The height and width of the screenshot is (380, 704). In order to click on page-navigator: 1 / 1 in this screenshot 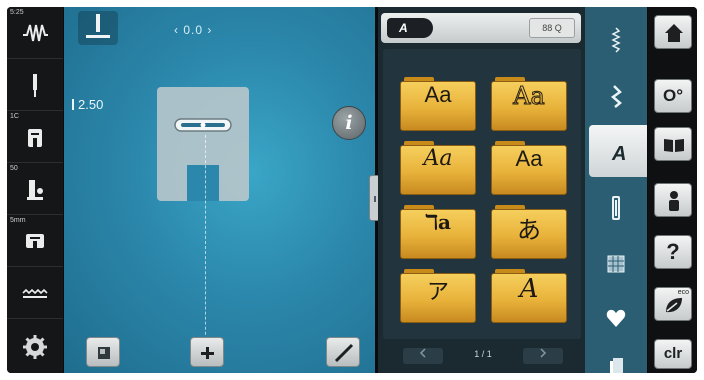, I will do `click(482, 356)`.